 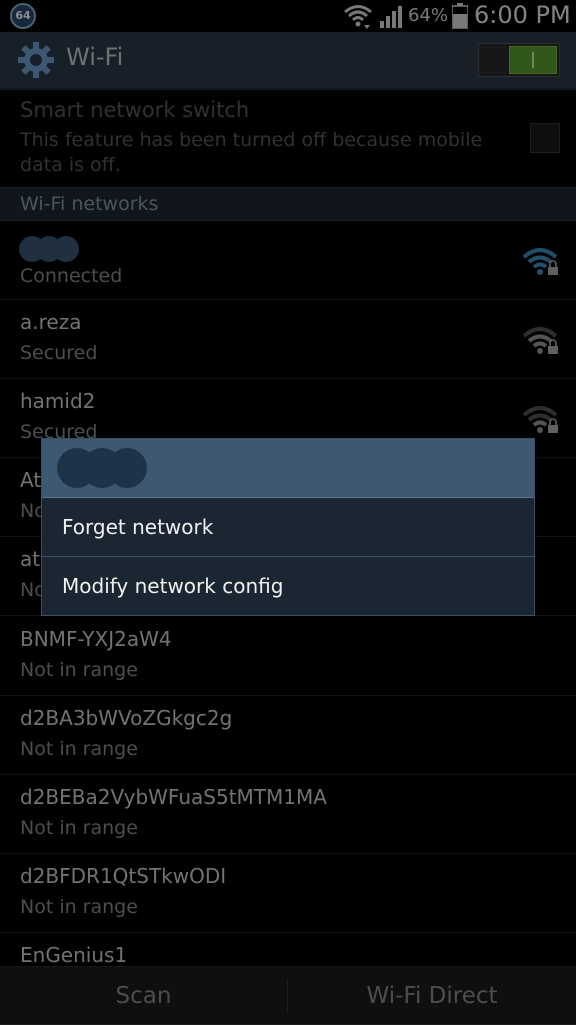 What do you see at coordinates (102, 468) in the screenshot?
I see `redacted-dialog-title` at bounding box center [102, 468].